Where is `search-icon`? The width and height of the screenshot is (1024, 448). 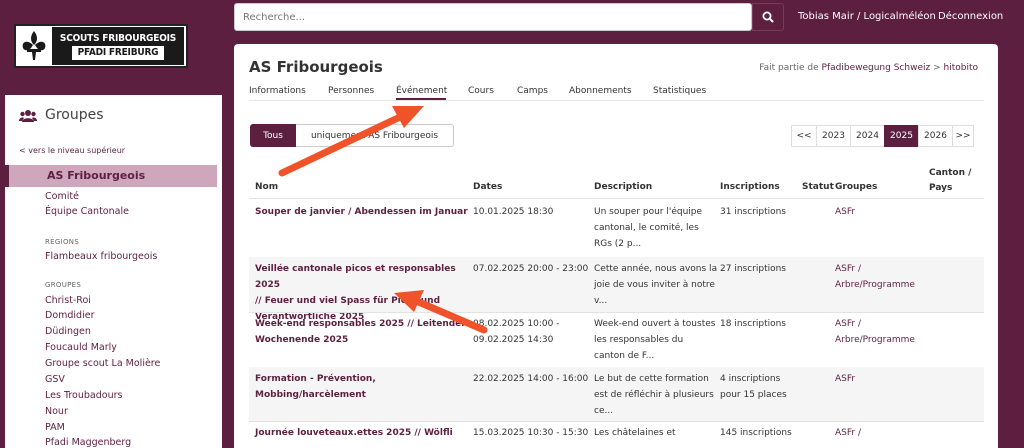 search-icon is located at coordinates (768, 17).